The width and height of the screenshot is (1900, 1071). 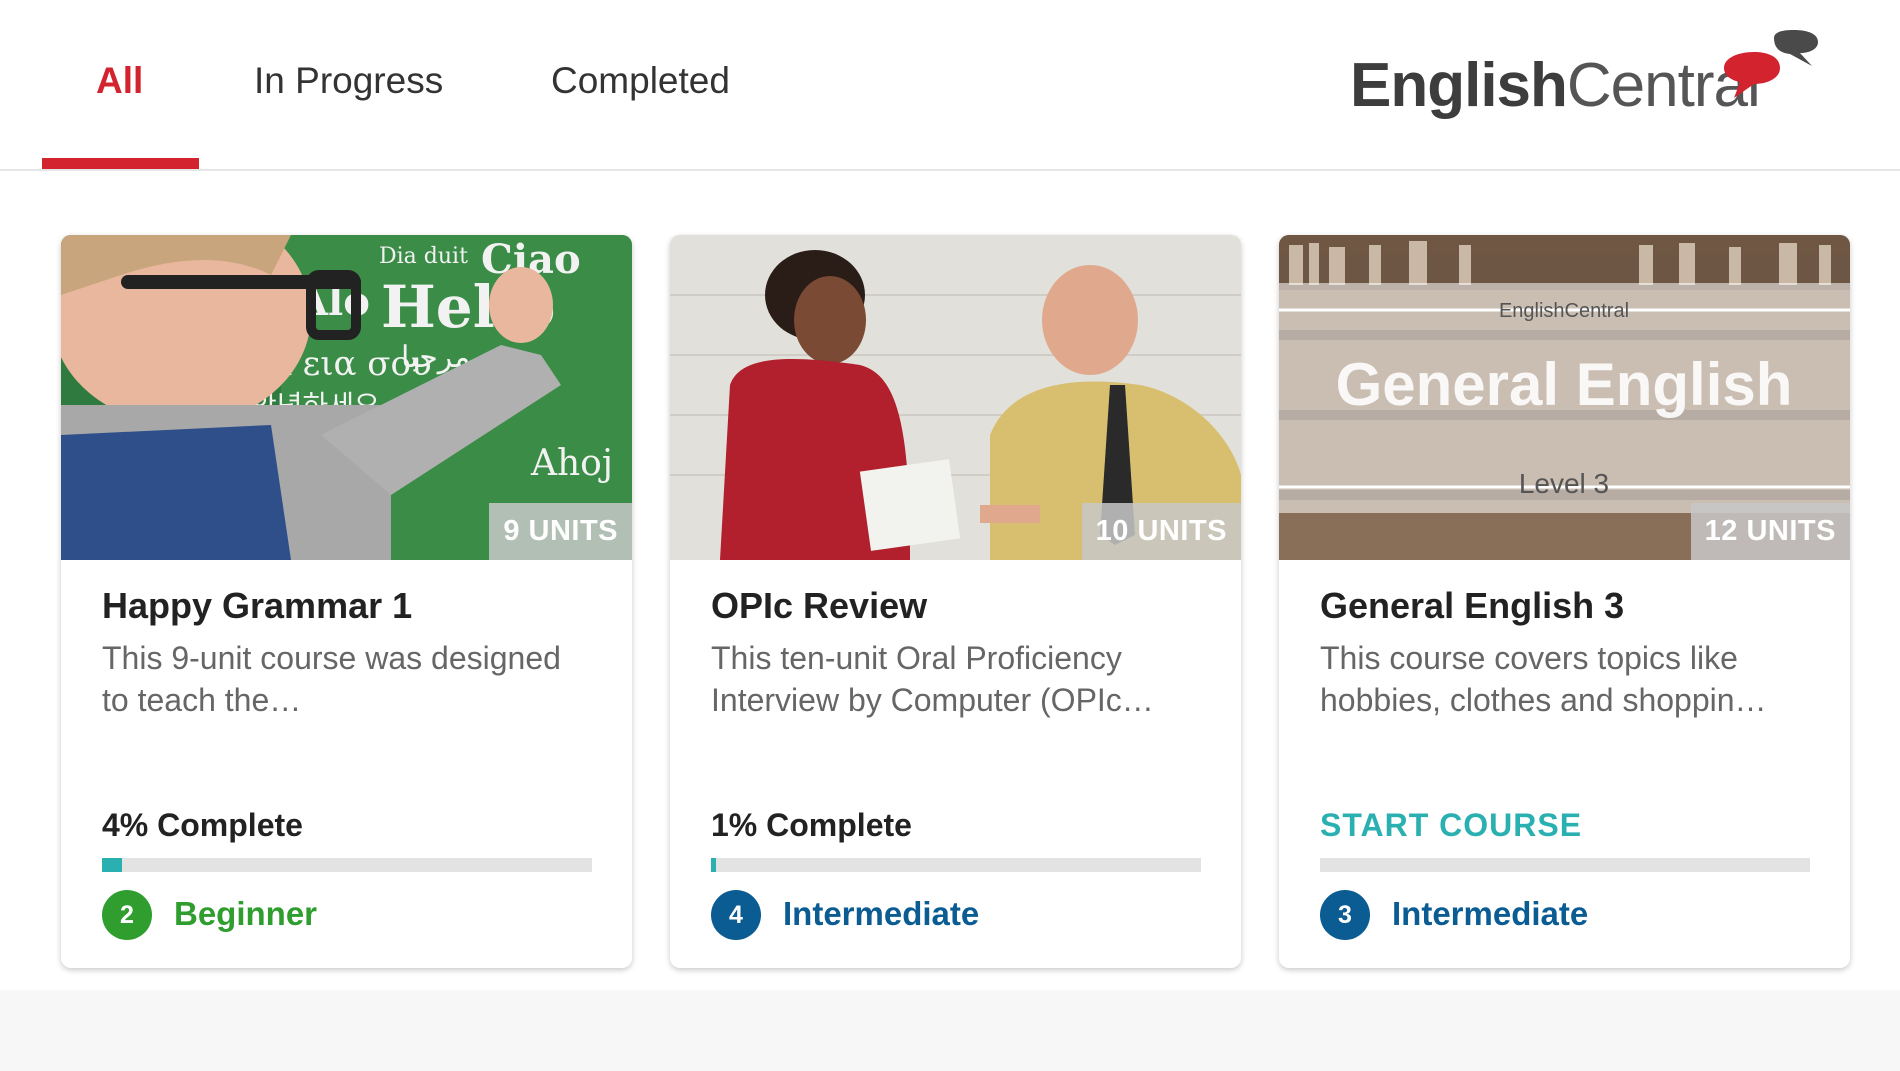 What do you see at coordinates (1564, 384) in the screenshot?
I see `image-title-text: General English` at bounding box center [1564, 384].